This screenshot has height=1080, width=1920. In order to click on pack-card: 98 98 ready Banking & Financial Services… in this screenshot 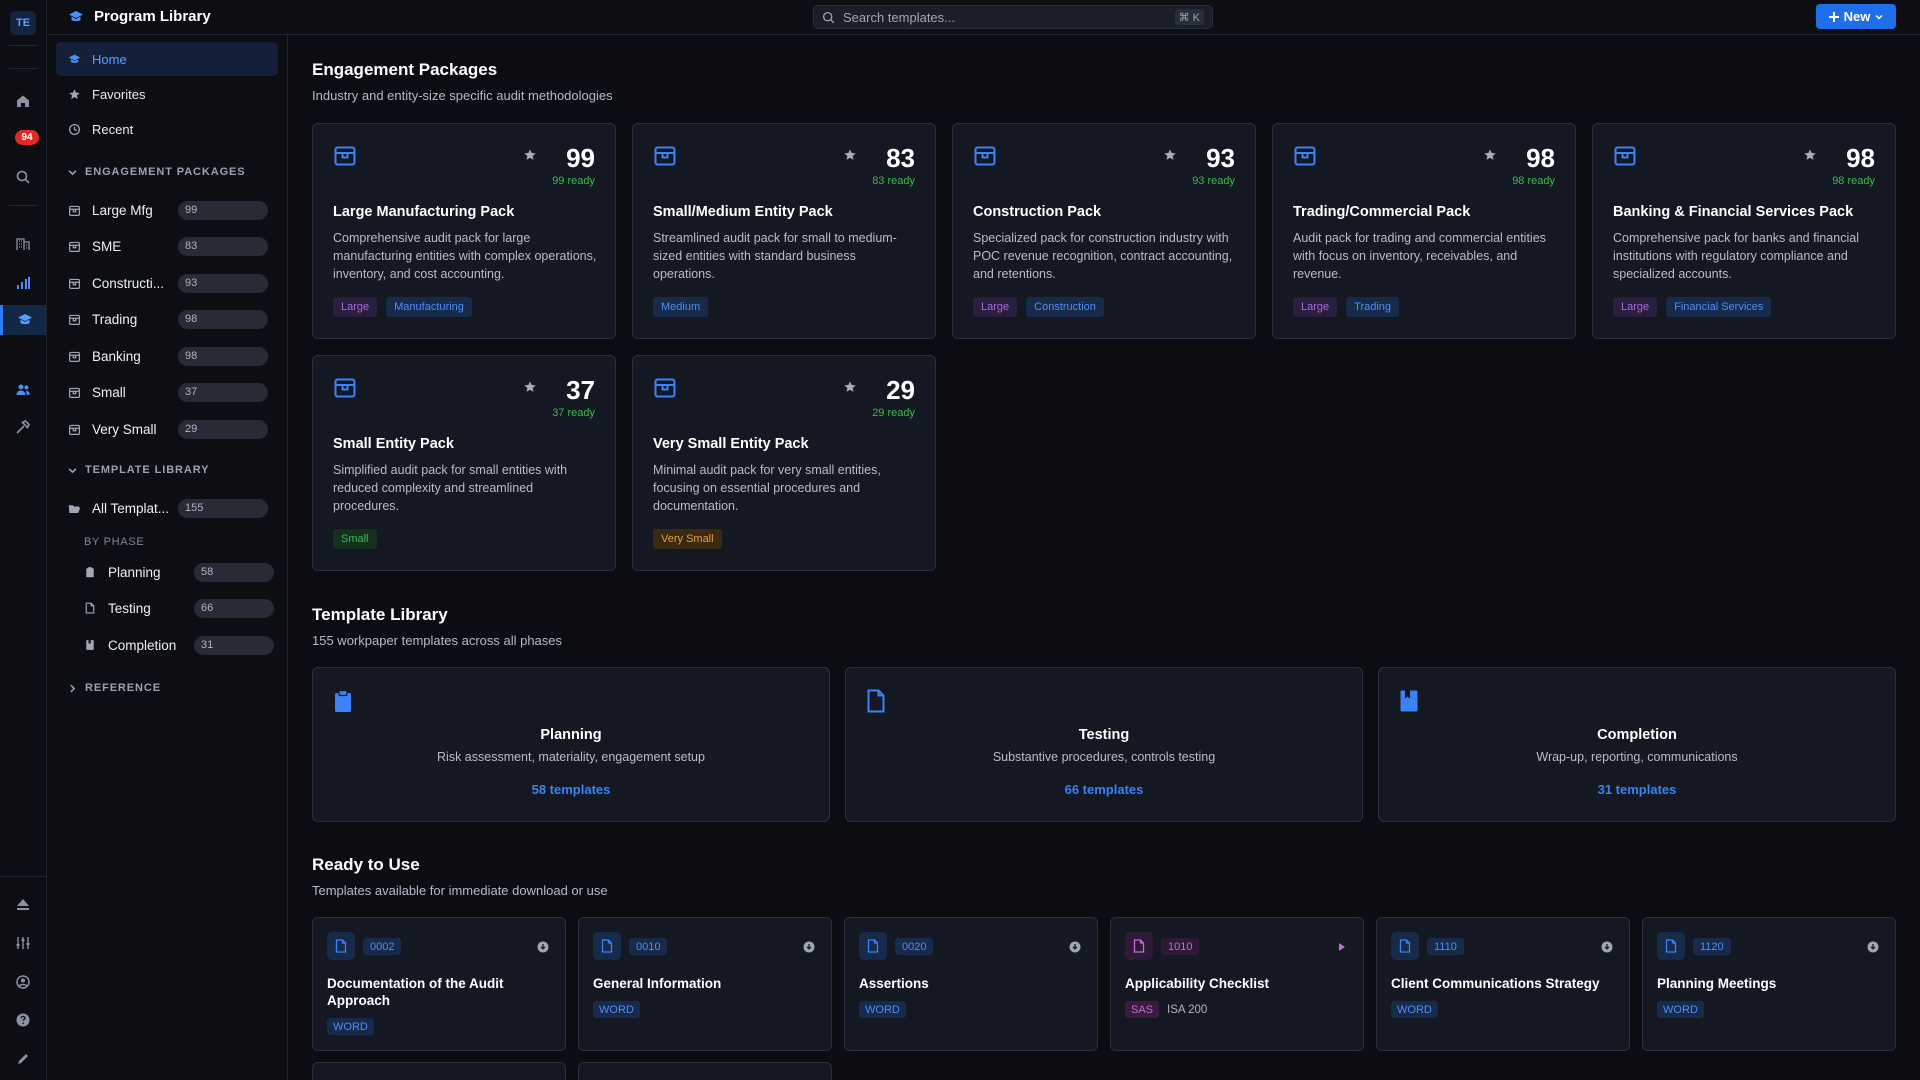, I will do `click(1744, 231)`.